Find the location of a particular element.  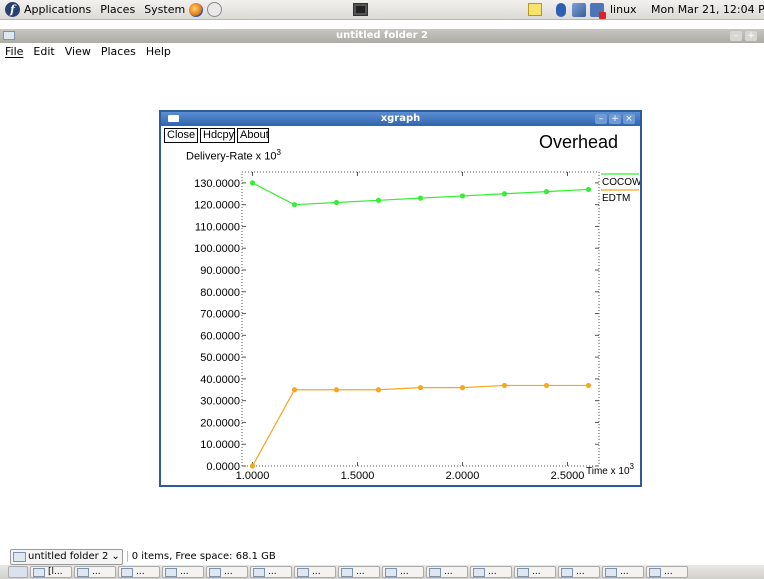

menu-file: File is located at coordinates (14, 51).